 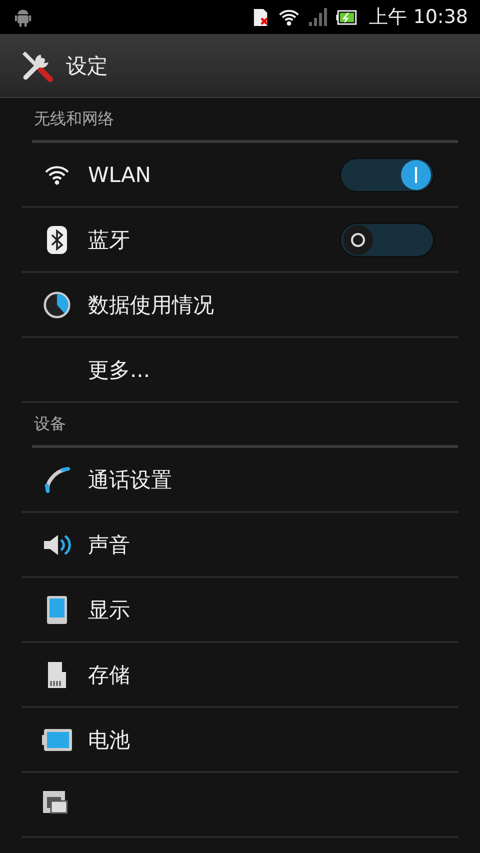 I want to click on item-label: 声音, so click(x=109, y=545).